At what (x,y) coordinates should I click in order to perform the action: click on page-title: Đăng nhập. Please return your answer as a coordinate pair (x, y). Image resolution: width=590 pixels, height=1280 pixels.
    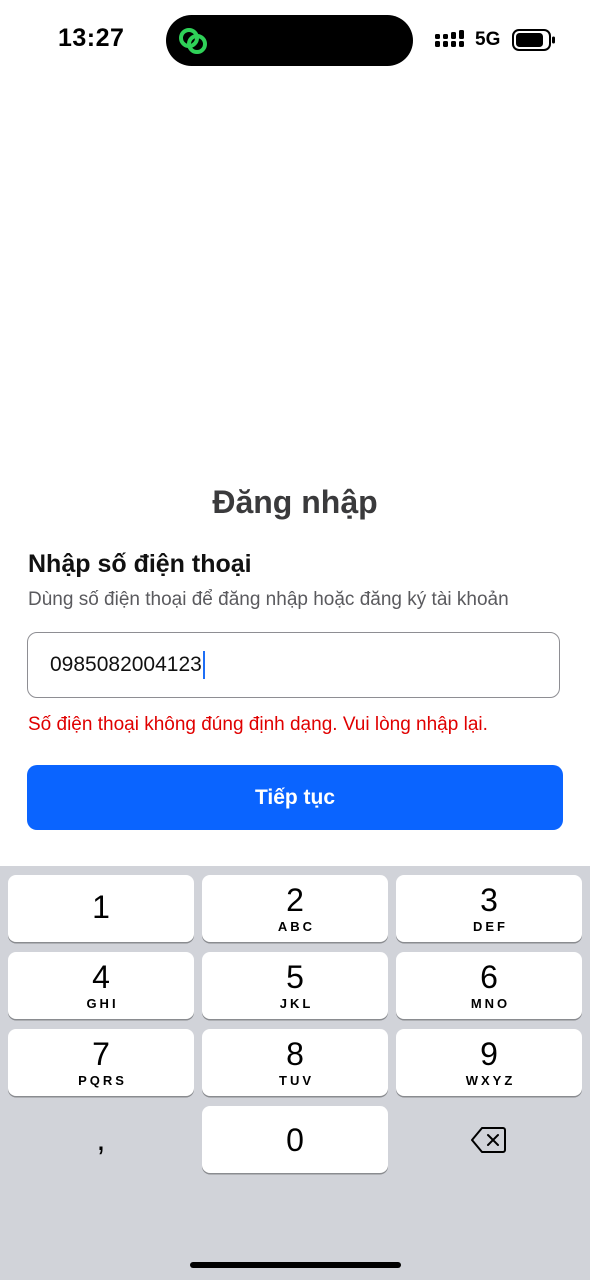
    Looking at the image, I should click on (295, 502).